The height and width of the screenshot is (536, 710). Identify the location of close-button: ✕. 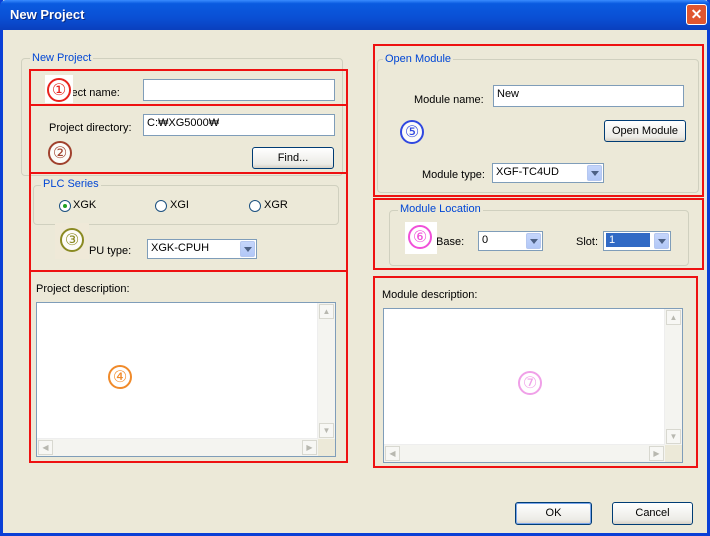
(696, 14).